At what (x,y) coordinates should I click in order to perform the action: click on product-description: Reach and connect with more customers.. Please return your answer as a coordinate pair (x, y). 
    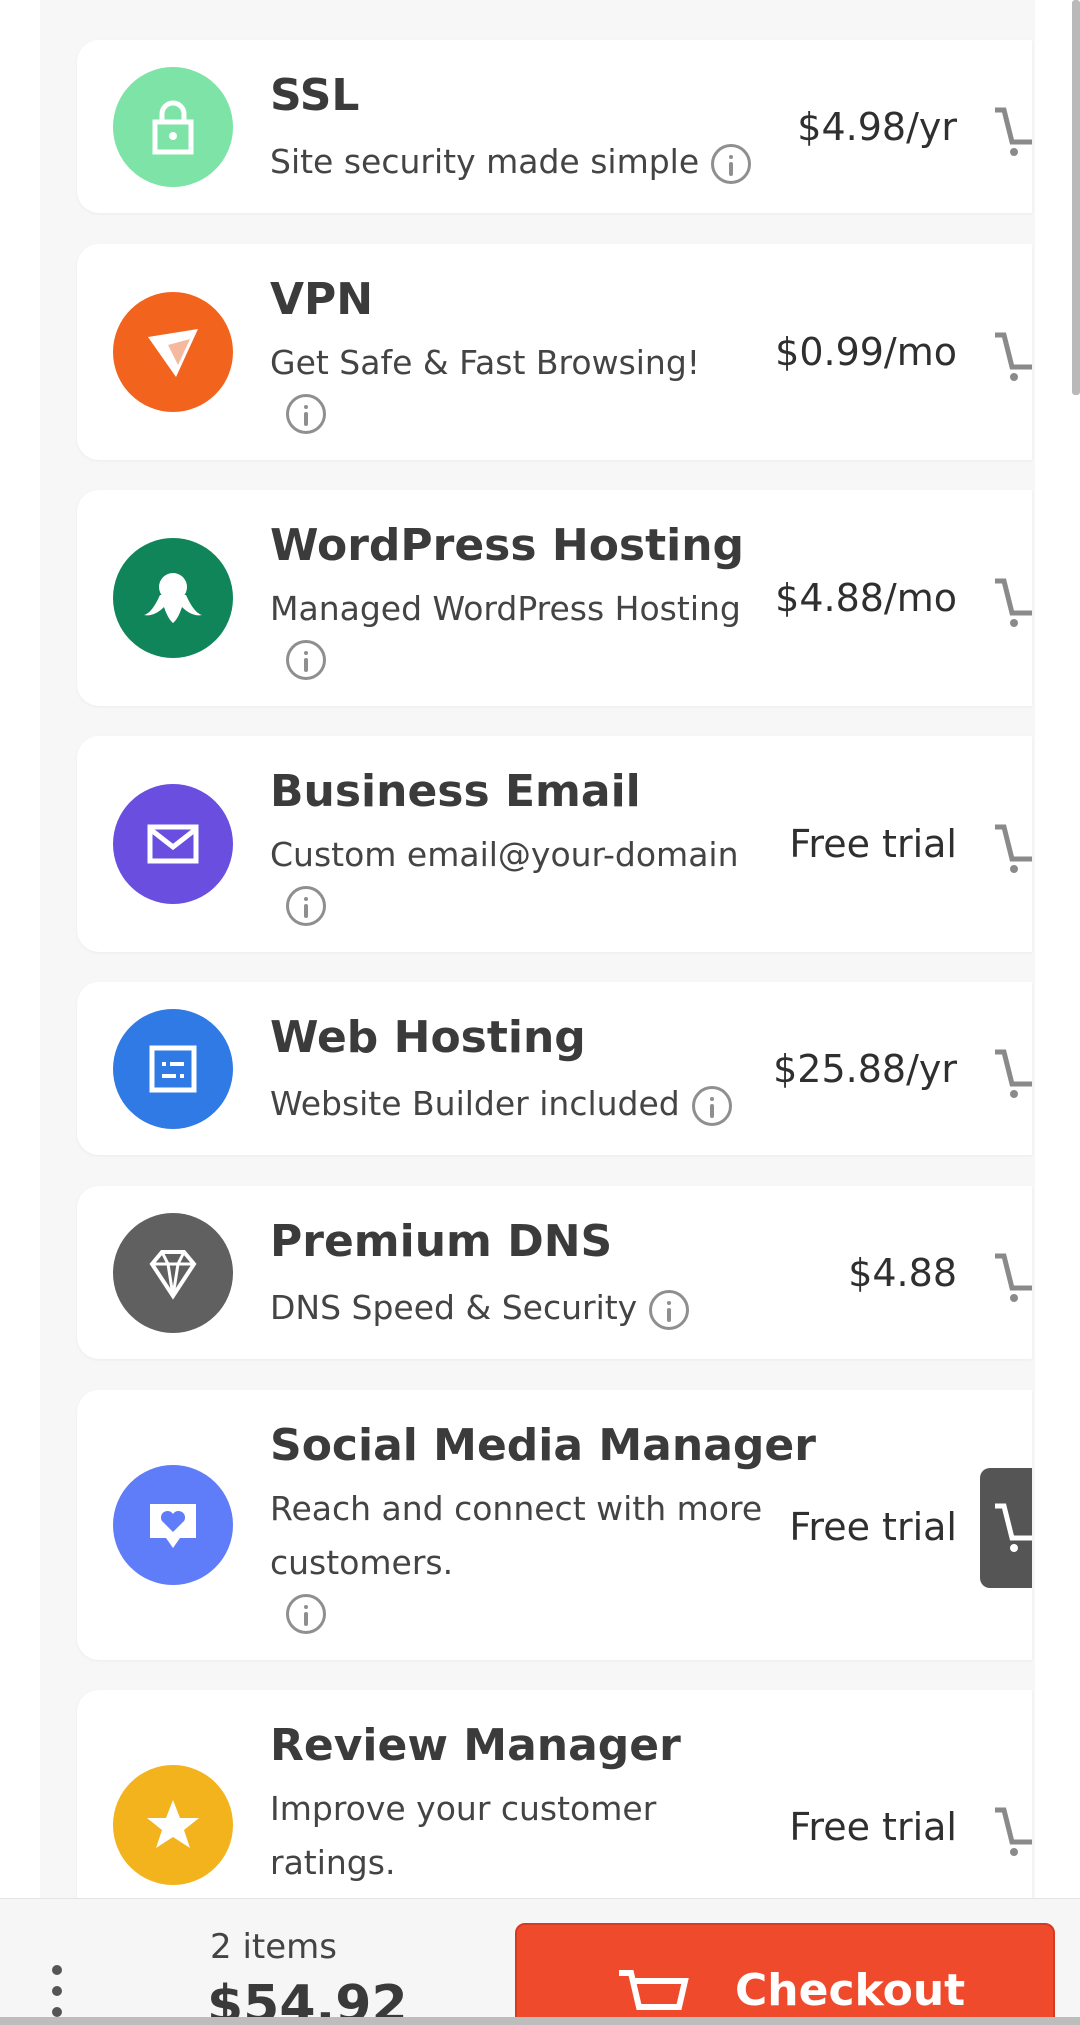
    Looking at the image, I should click on (516, 1535).